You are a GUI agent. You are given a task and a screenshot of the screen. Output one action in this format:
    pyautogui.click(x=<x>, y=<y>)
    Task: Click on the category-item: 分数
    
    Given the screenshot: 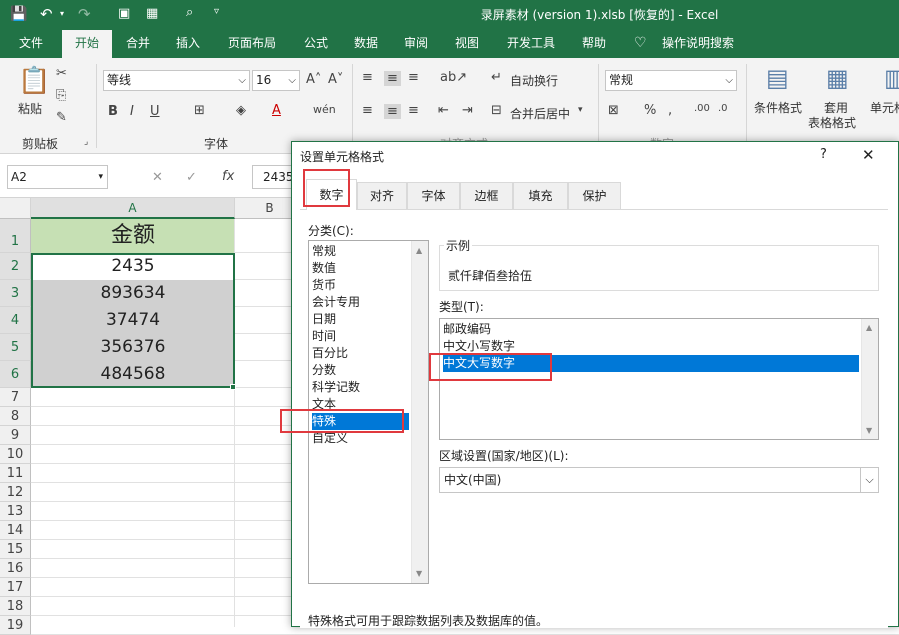 What is the action you would take?
    pyautogui.click(x=360, y=370)
    